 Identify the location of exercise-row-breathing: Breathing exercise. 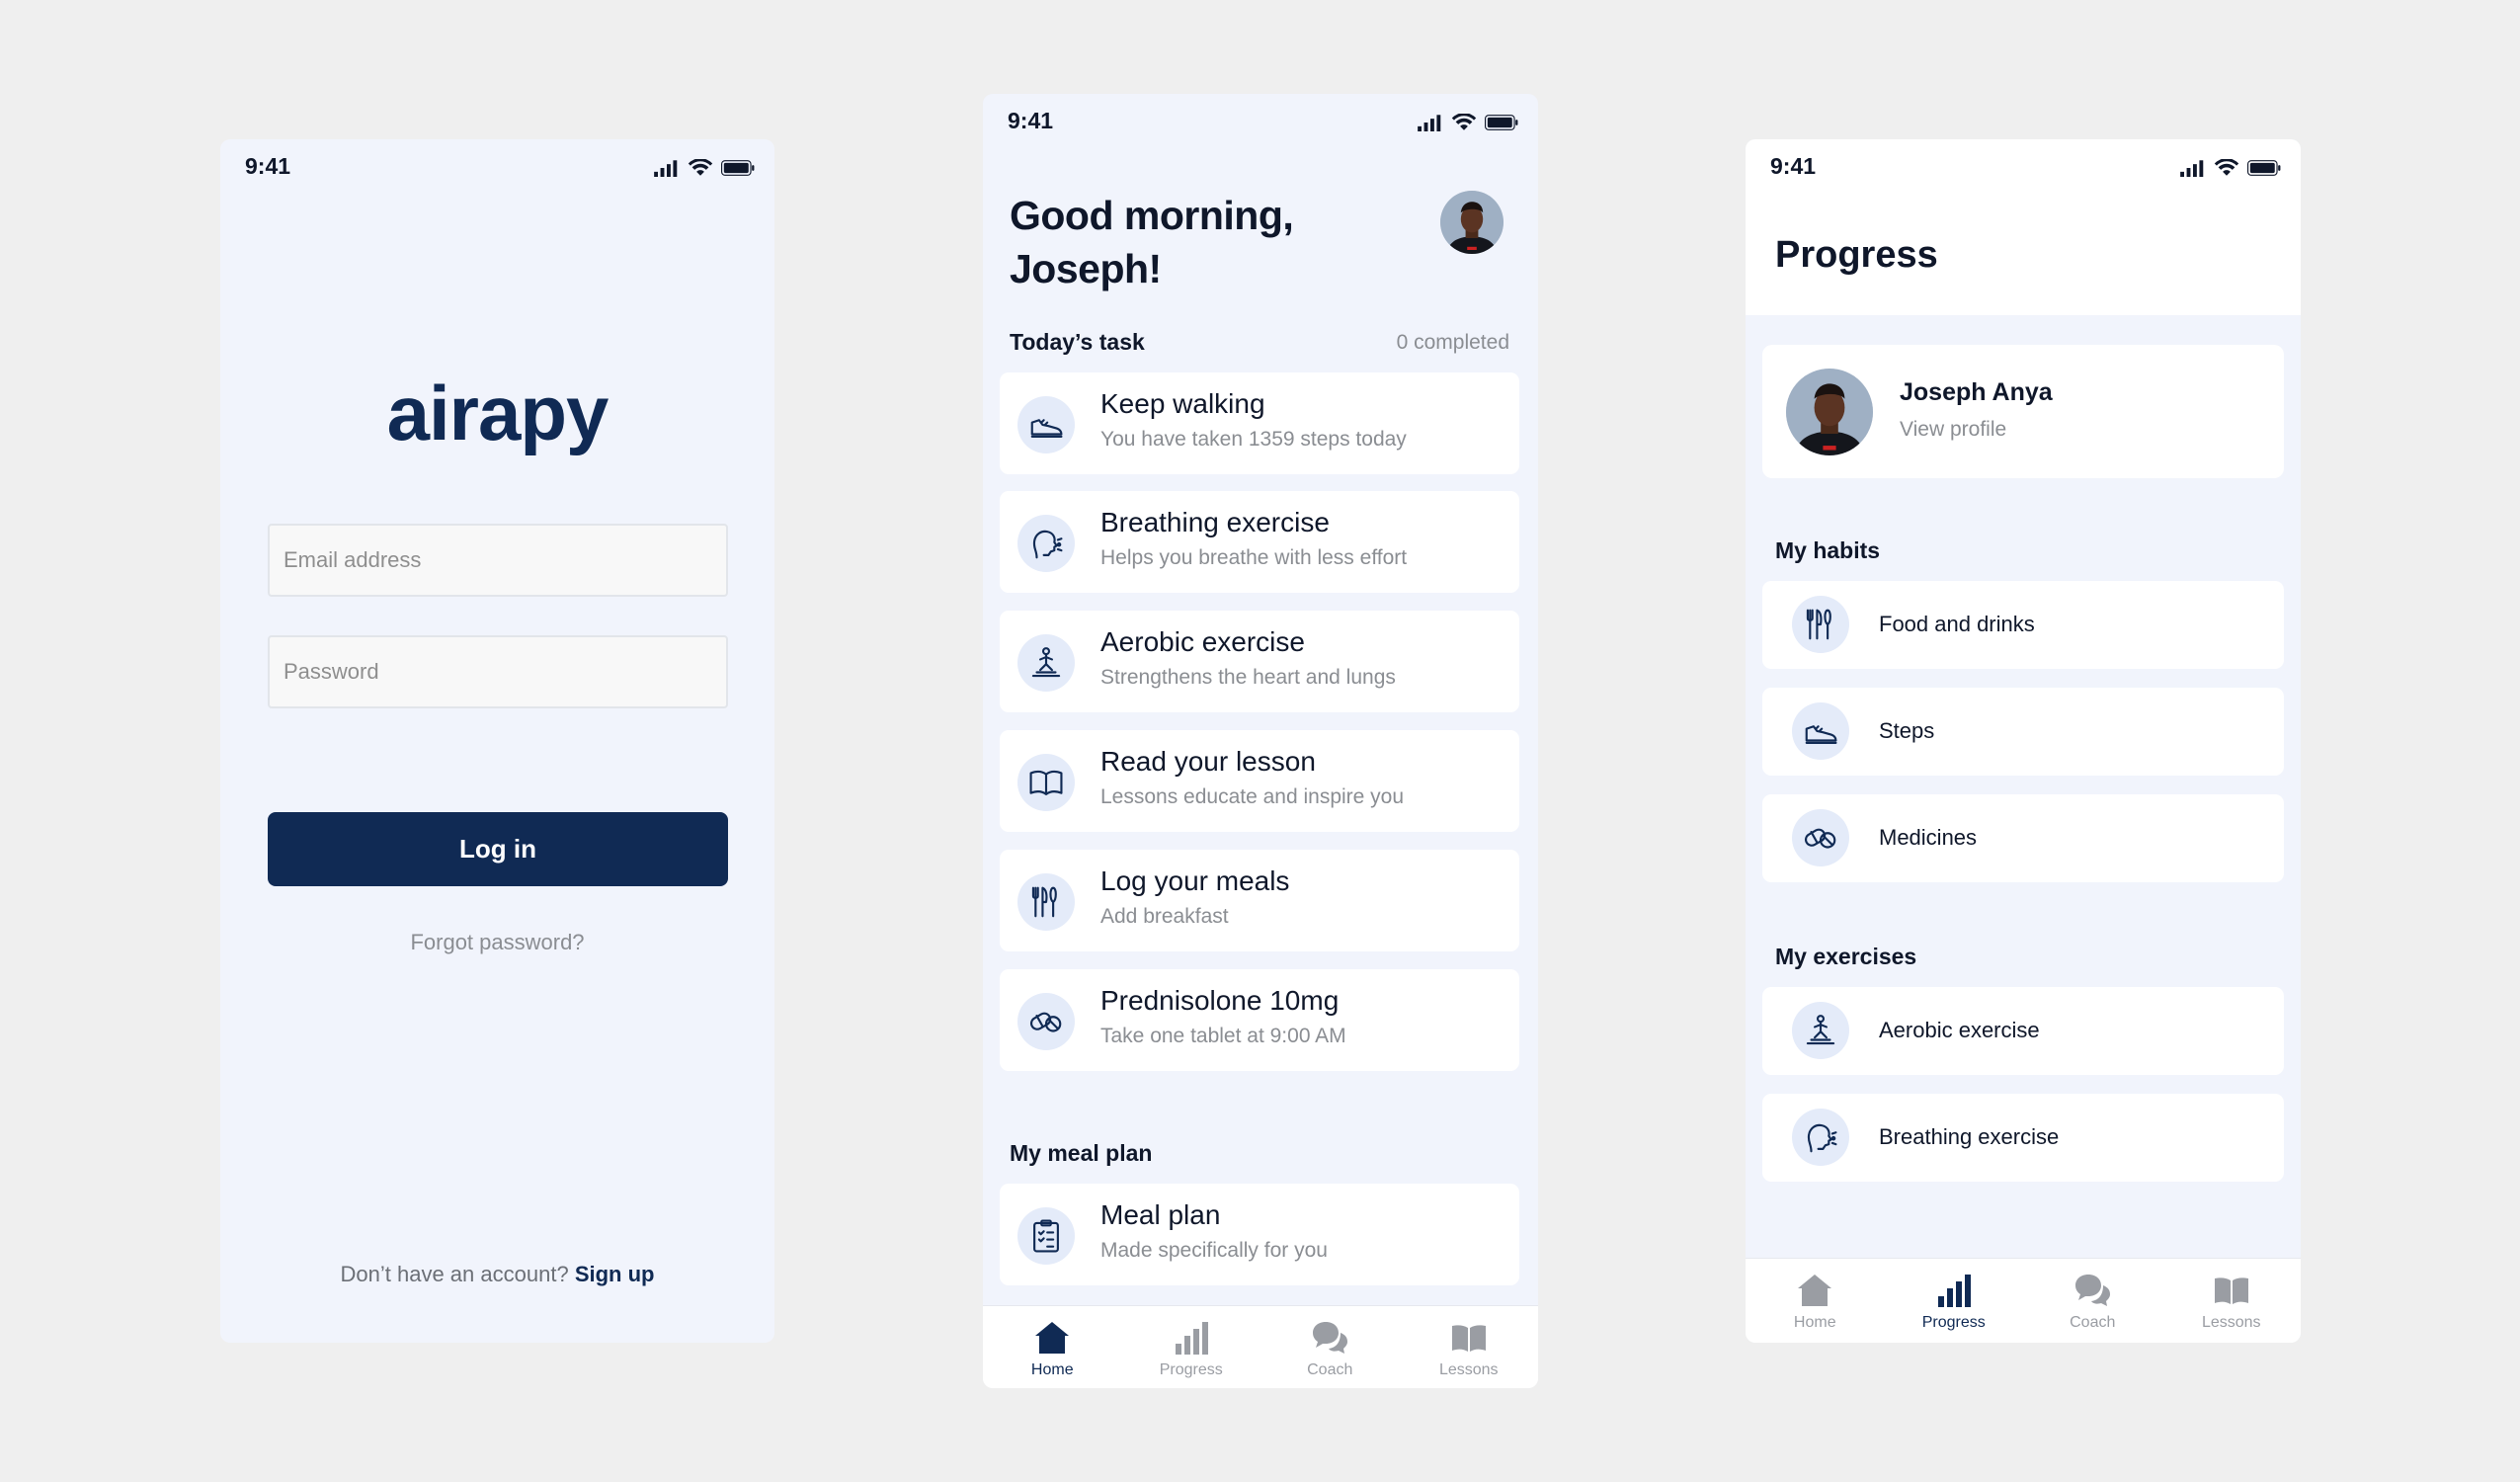
(2023, 1138).